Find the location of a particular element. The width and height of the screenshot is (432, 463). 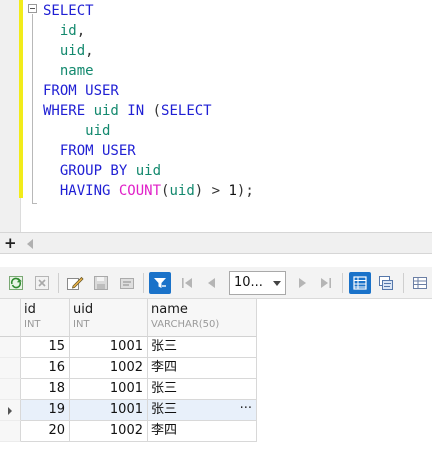

scroll-left-icon is located at coordinates (30, 244).